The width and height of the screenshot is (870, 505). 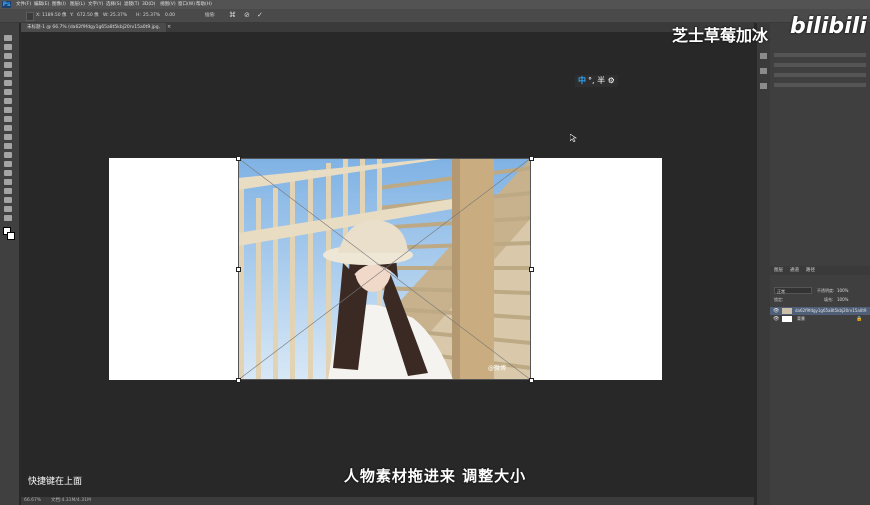 What do you see at coordinates (32, 501) in the screenshot?
I see `zoom-level: 66.67%` at bounding box center [32, 501].